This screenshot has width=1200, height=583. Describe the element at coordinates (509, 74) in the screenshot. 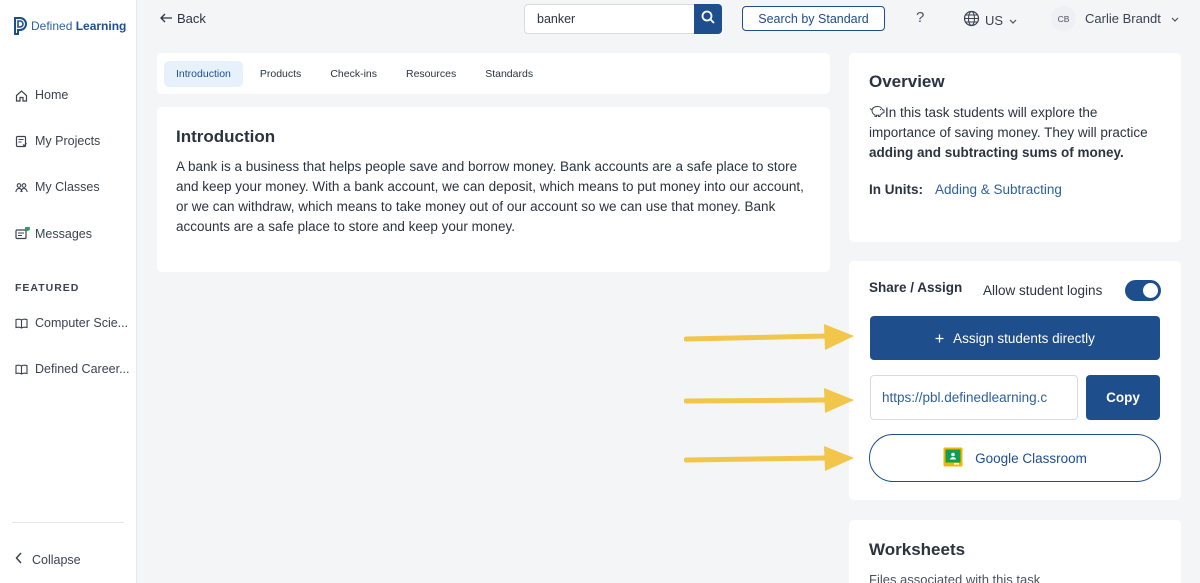

I see `tab-standards: Standards` at that location.